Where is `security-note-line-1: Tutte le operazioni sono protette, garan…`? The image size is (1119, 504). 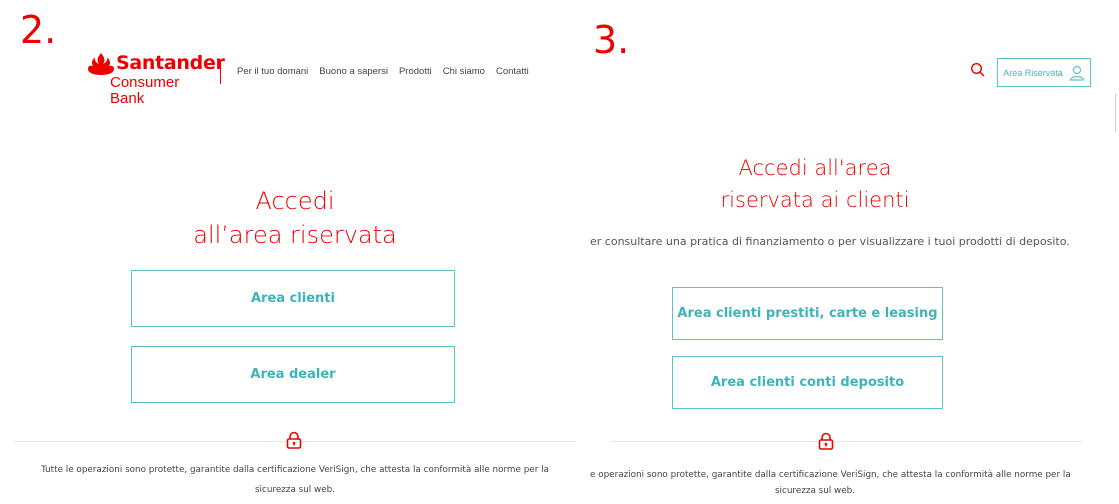
security-note-line-1: Tutte le operazioni sono protette, garan… is located at coordinates (295, 470).